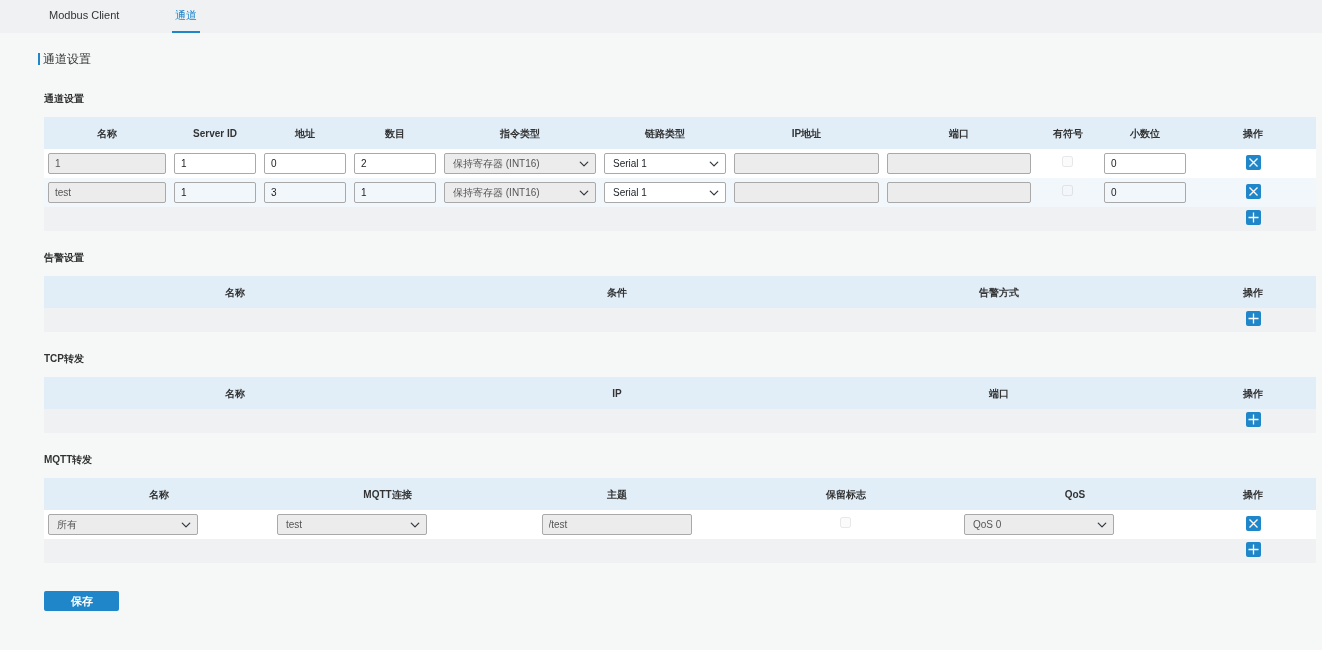 This screenshot has height=650, width=1322. What do you see at coordinates (69, 460) in the screenshot?
I see `section-title: MQTT转发` at bounding box center [69, 460].